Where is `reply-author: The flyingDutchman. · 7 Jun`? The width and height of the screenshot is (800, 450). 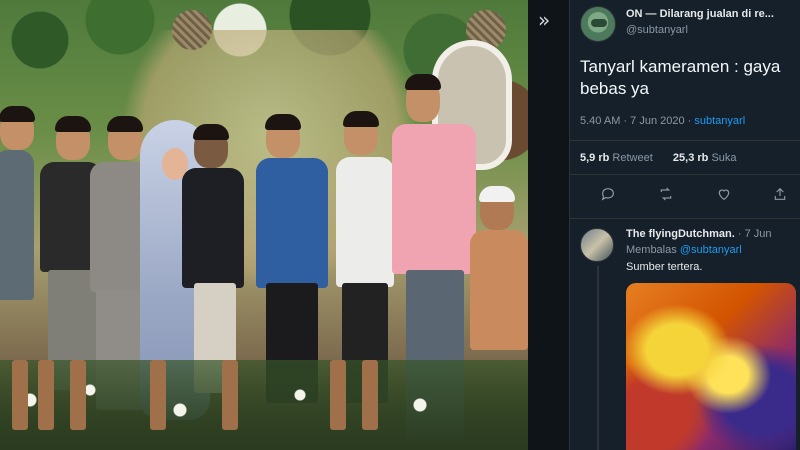
reply-author: The flyingDutchman. · 7 Jun is located at coordinates (698, 234).